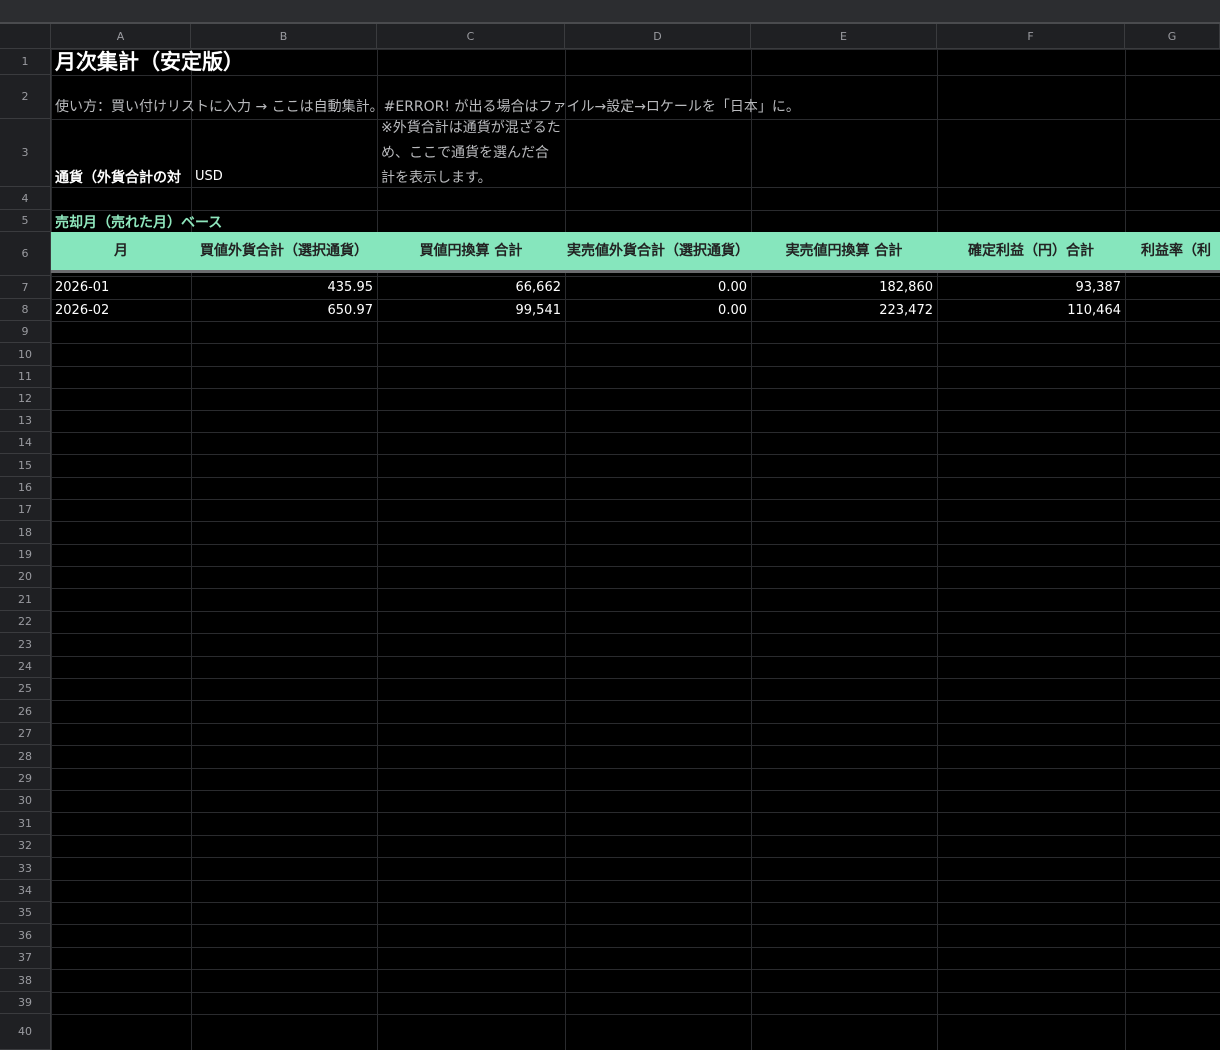 The image size is (1220, 1050). Describe the element at coordinates (25, 399) in the screenshot. I see `row-header-12: 12` at that location.